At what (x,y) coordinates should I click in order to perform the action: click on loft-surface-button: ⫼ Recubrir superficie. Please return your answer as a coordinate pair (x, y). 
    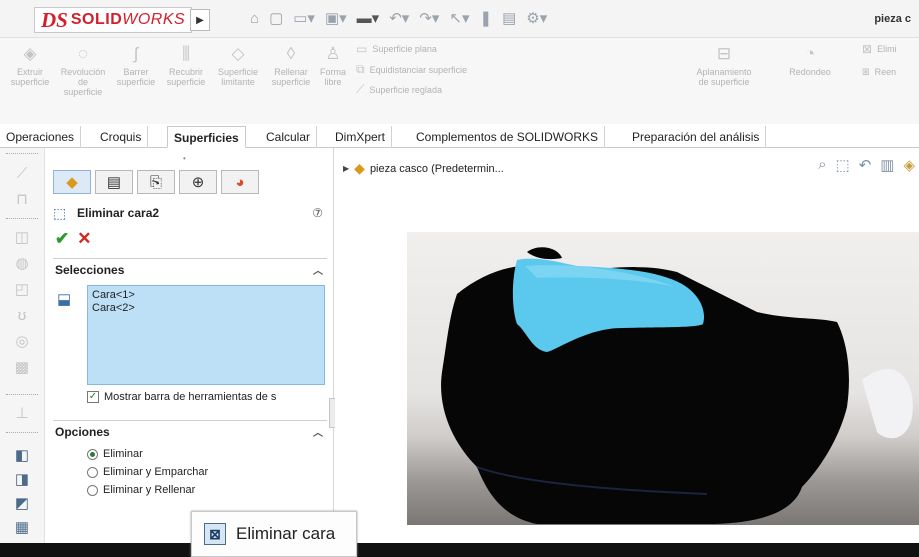
    Looking at the image, I should click on (186, 65).